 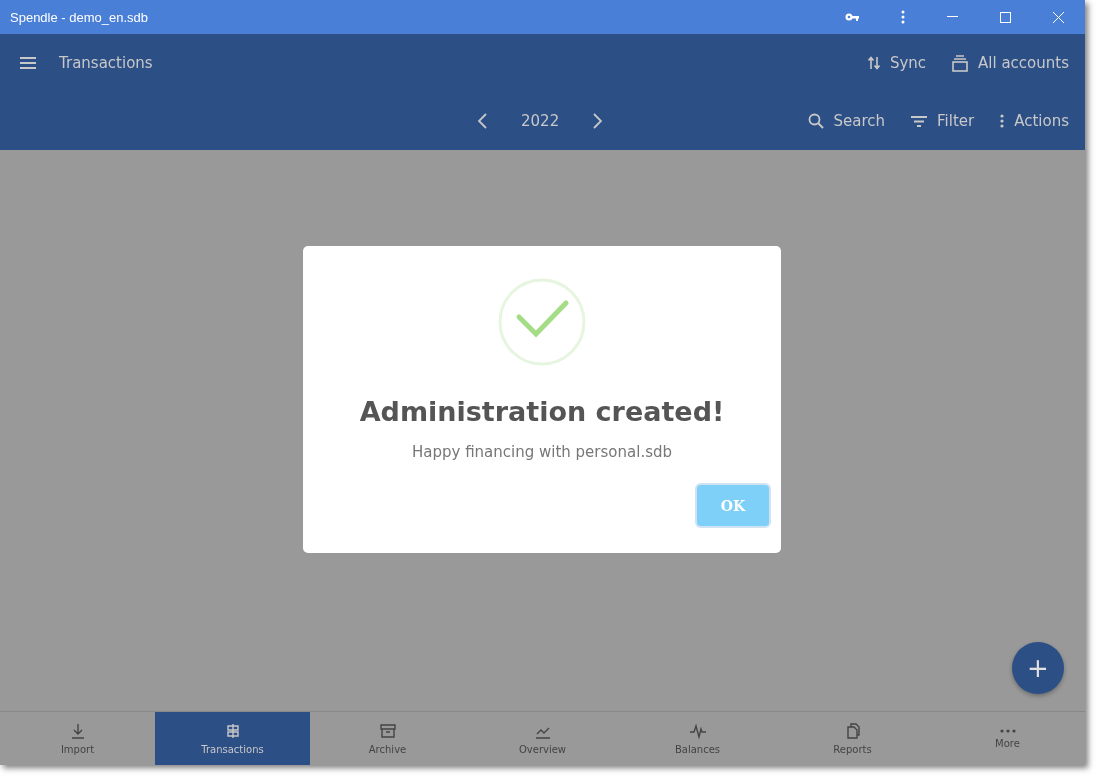 What do you see at coordinates (387, 730) in the screenshot?
I see `archive-icon` at bounding box center [387, 730].